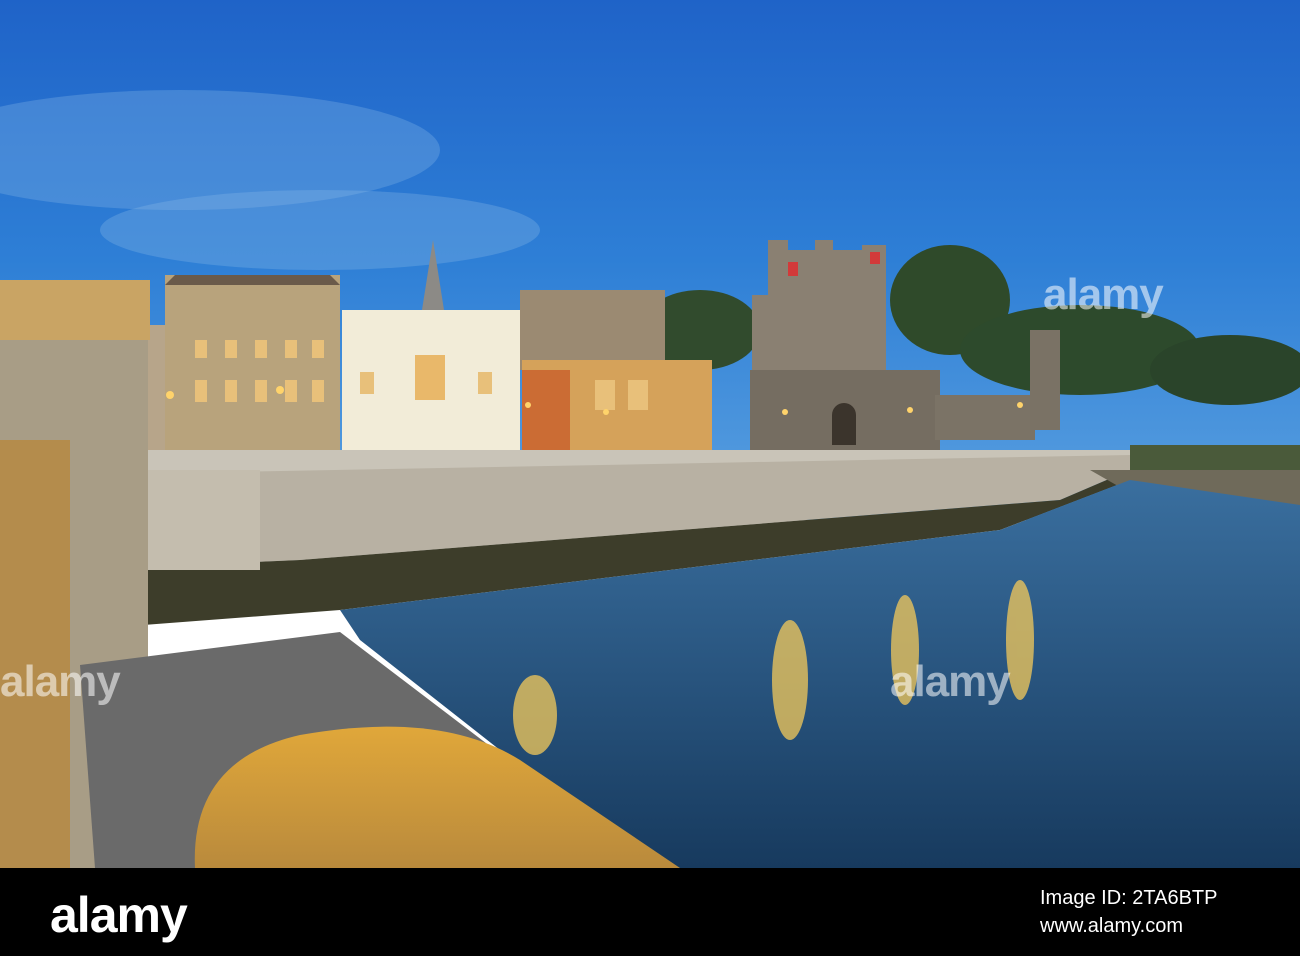 The image size is (1300, 956). What do you see at coordinates (1129, 898) in the screenshot?
I see `image-id: Image ID: 2TA6BTP` at bounding box center [1129, 898].